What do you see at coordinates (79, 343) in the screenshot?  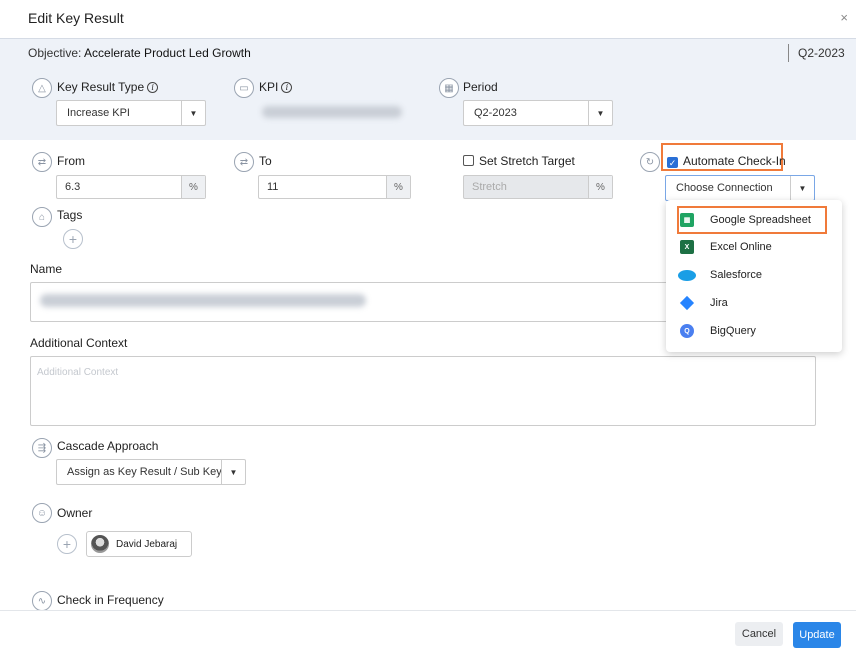 I see `context-label: Additional Context` at bounding box center [79, 343].